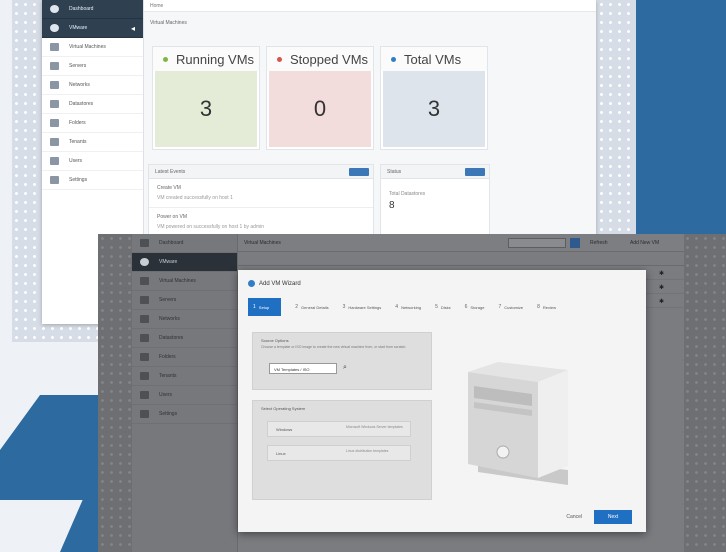 The image size is (726, 552). What do you see at coordinates (537, 243) in the screenshot?
I see `filter-select` at bounding box center [537, 243].